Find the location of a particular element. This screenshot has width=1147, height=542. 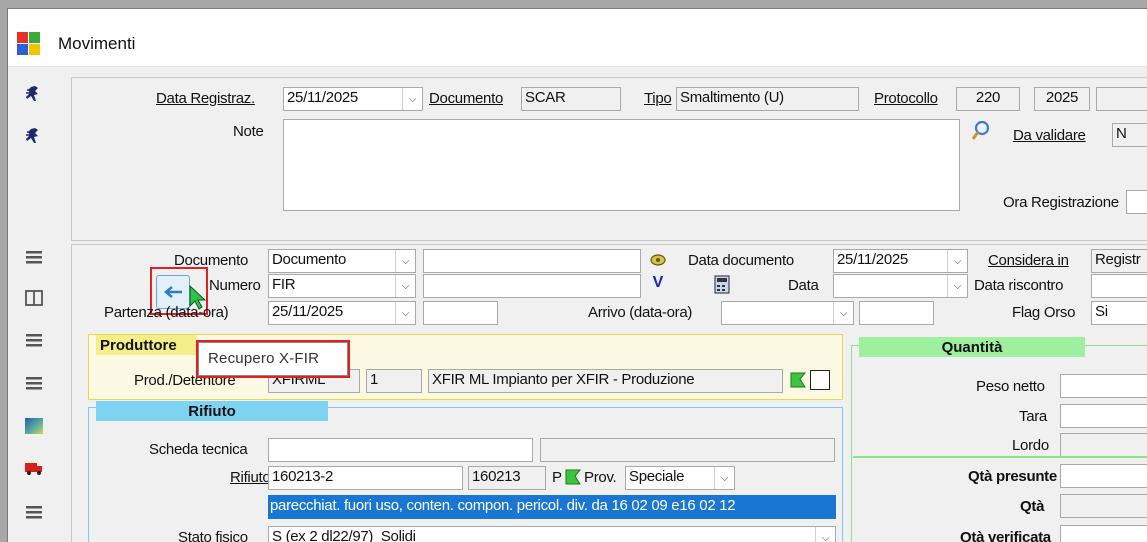

numero-label: Numero is located at coordinates (235, 285).